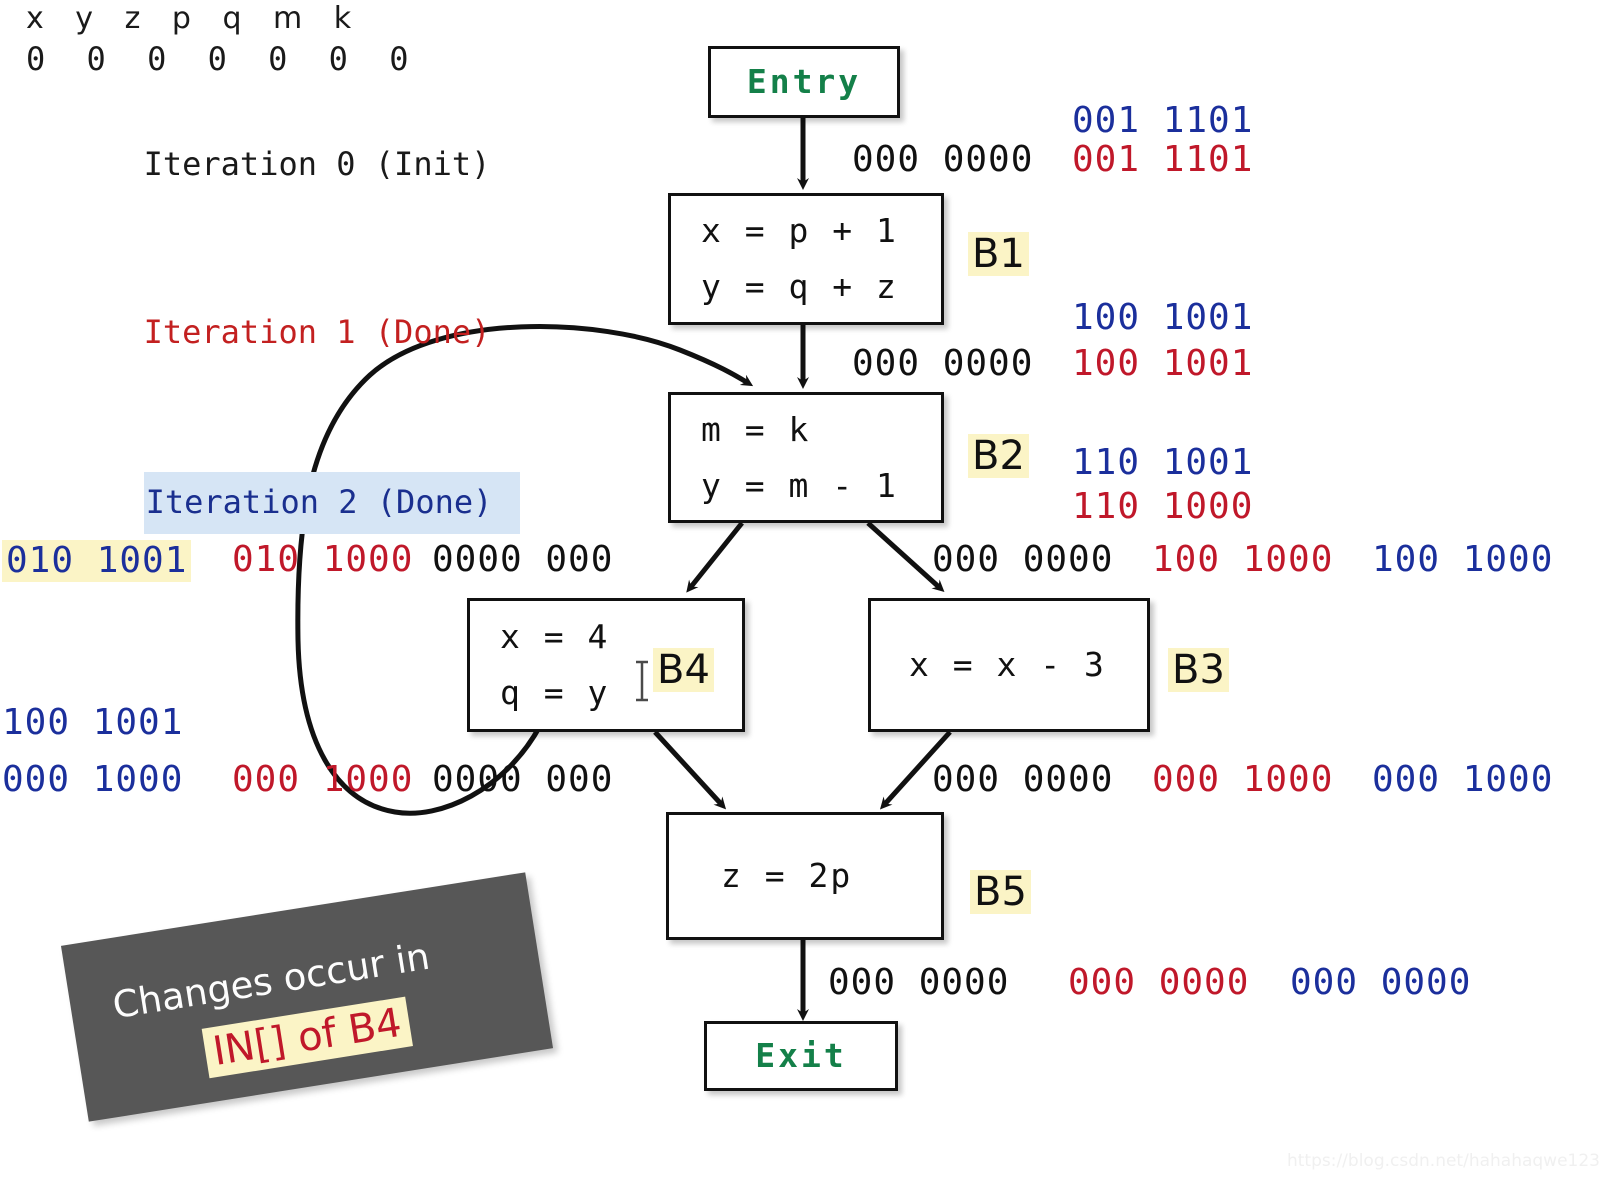 The width and height of the screenshot is (1608, 1177). I want to click on bits-b2-b3-black: 000 0000, so click(1023, 559).